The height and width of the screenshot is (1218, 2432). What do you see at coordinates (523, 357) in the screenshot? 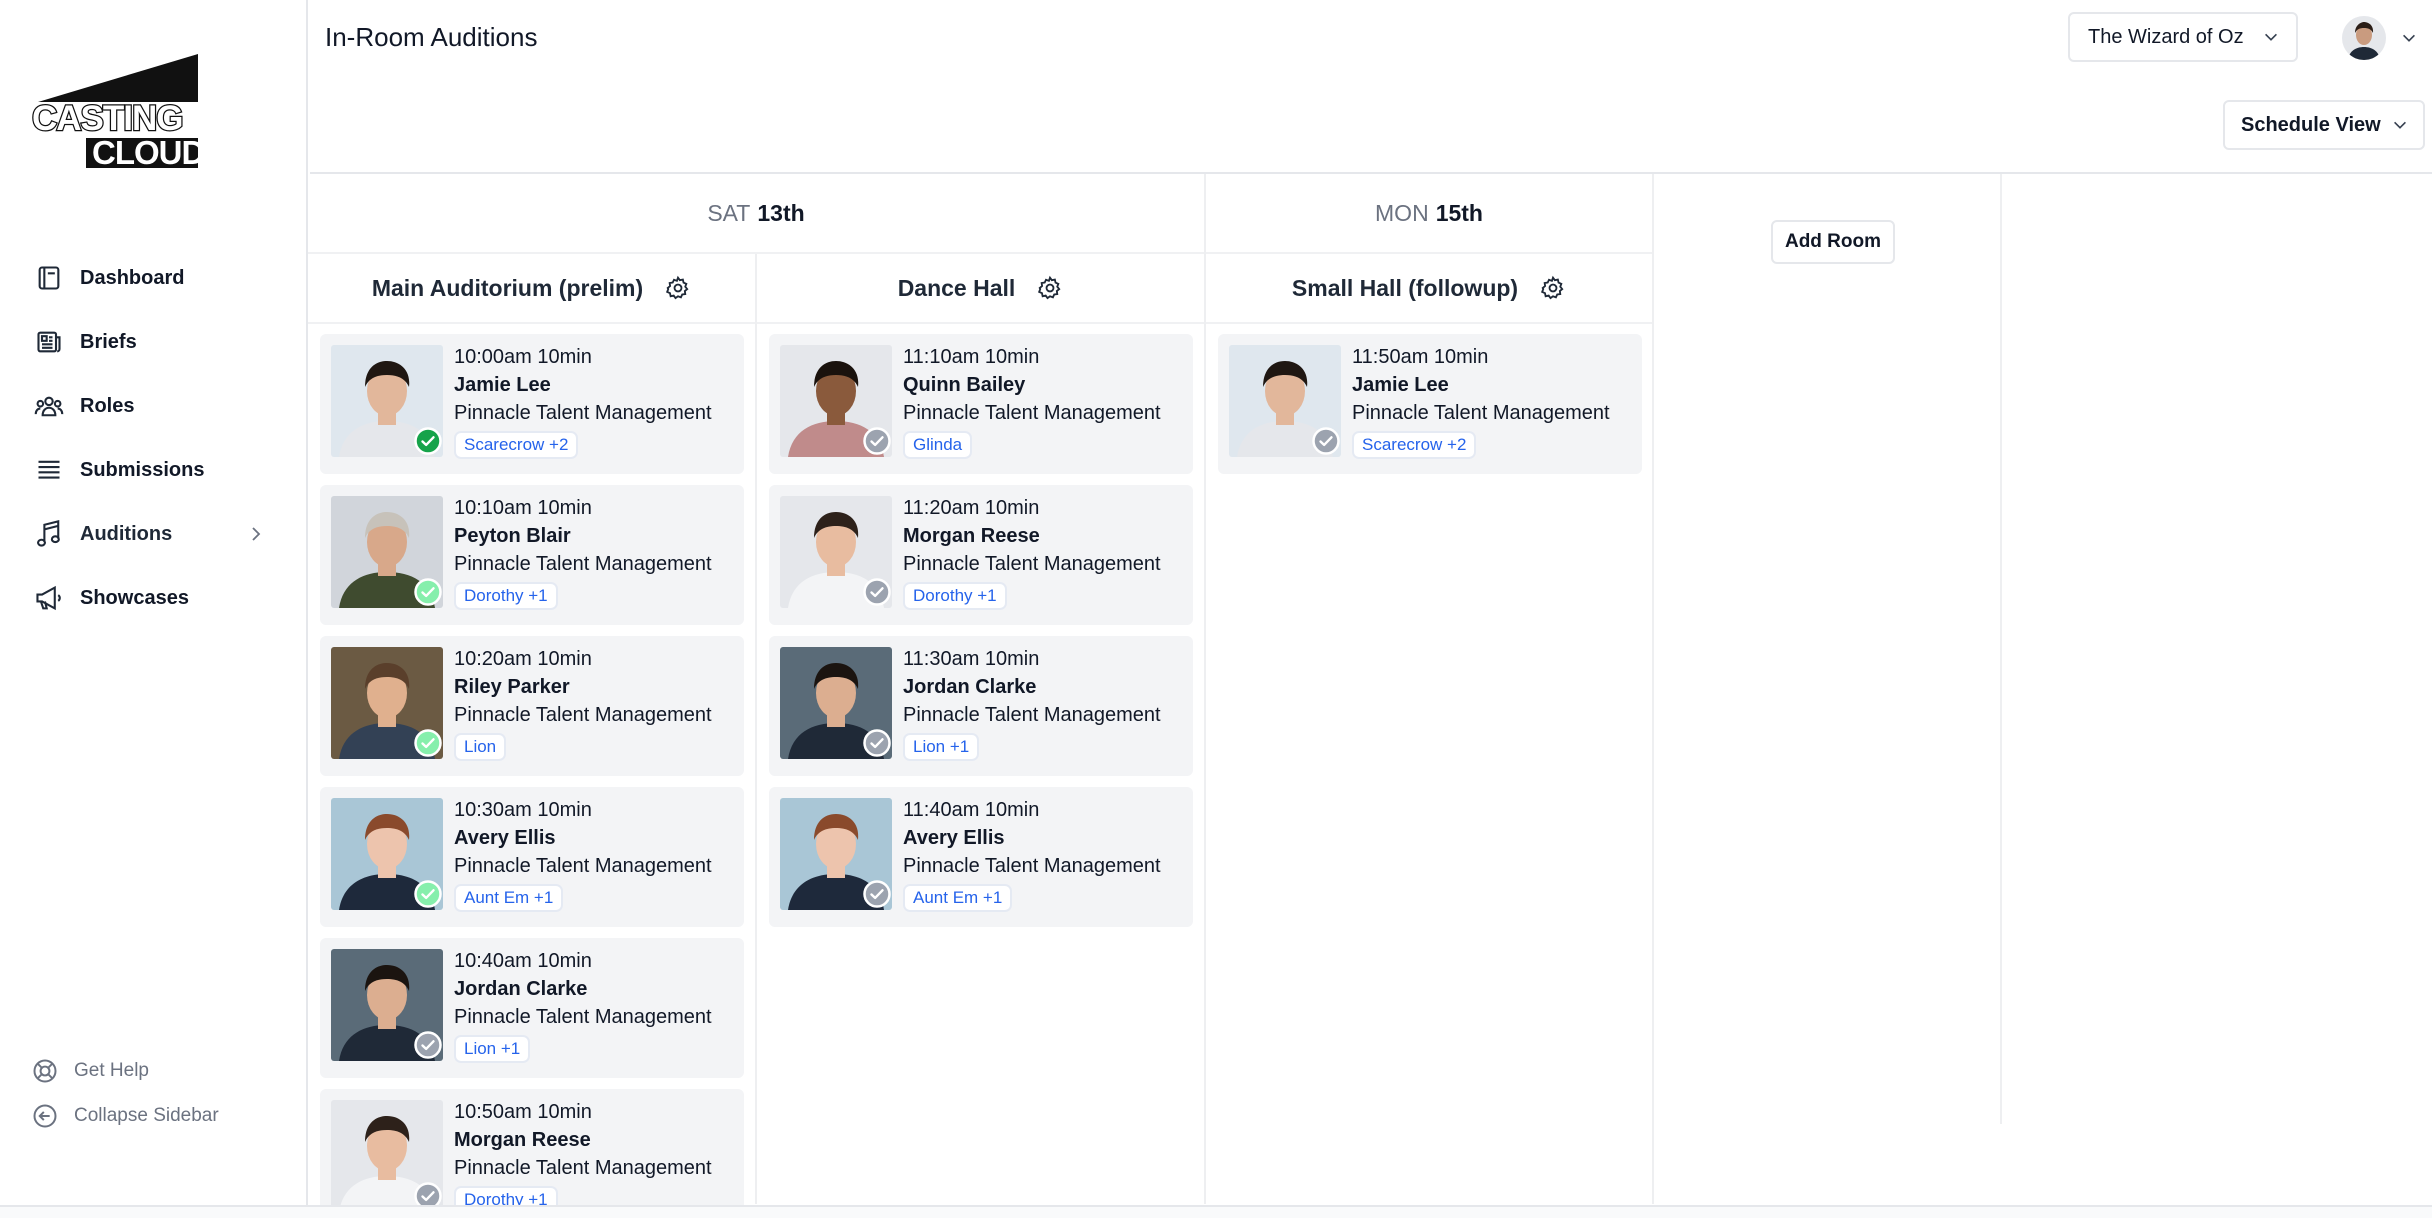
I see `slot-time: 10:00am 10min` at bounding box center [523, 357].